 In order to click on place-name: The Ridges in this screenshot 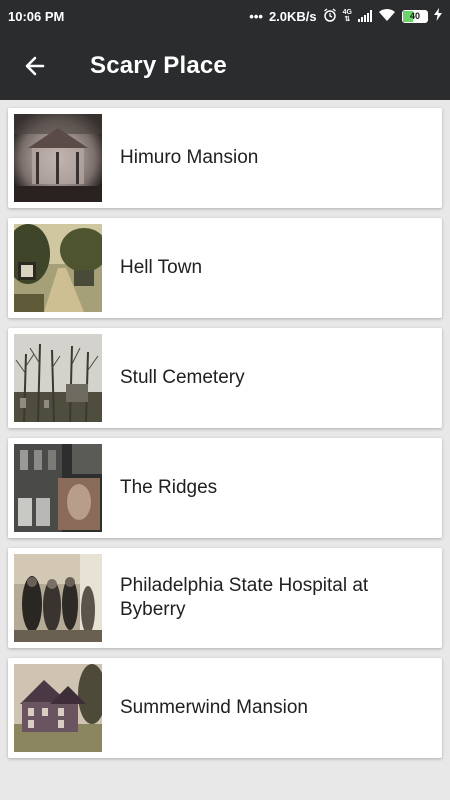, I will do `click(169, 487)`.